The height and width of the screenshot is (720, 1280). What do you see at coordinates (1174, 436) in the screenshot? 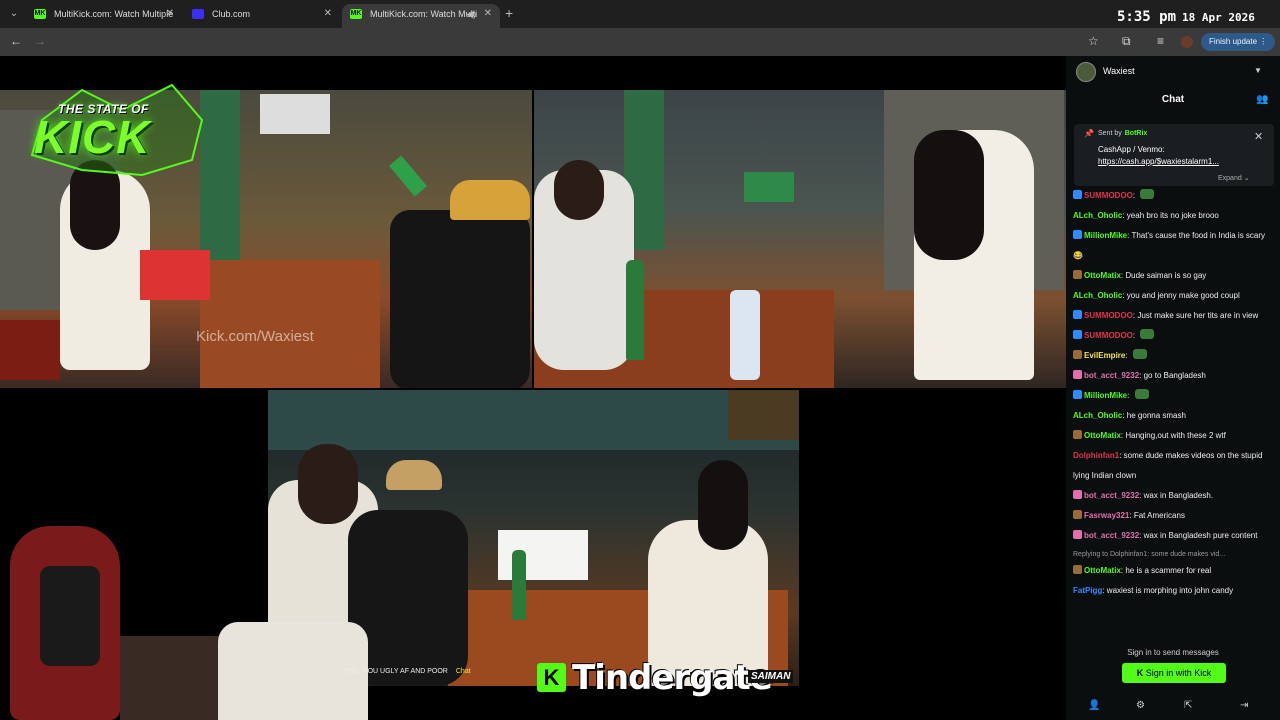
I see `chat-message: OttoMatix: Hanging,out with these 2 wtf` at bounding box center [1174, 436].